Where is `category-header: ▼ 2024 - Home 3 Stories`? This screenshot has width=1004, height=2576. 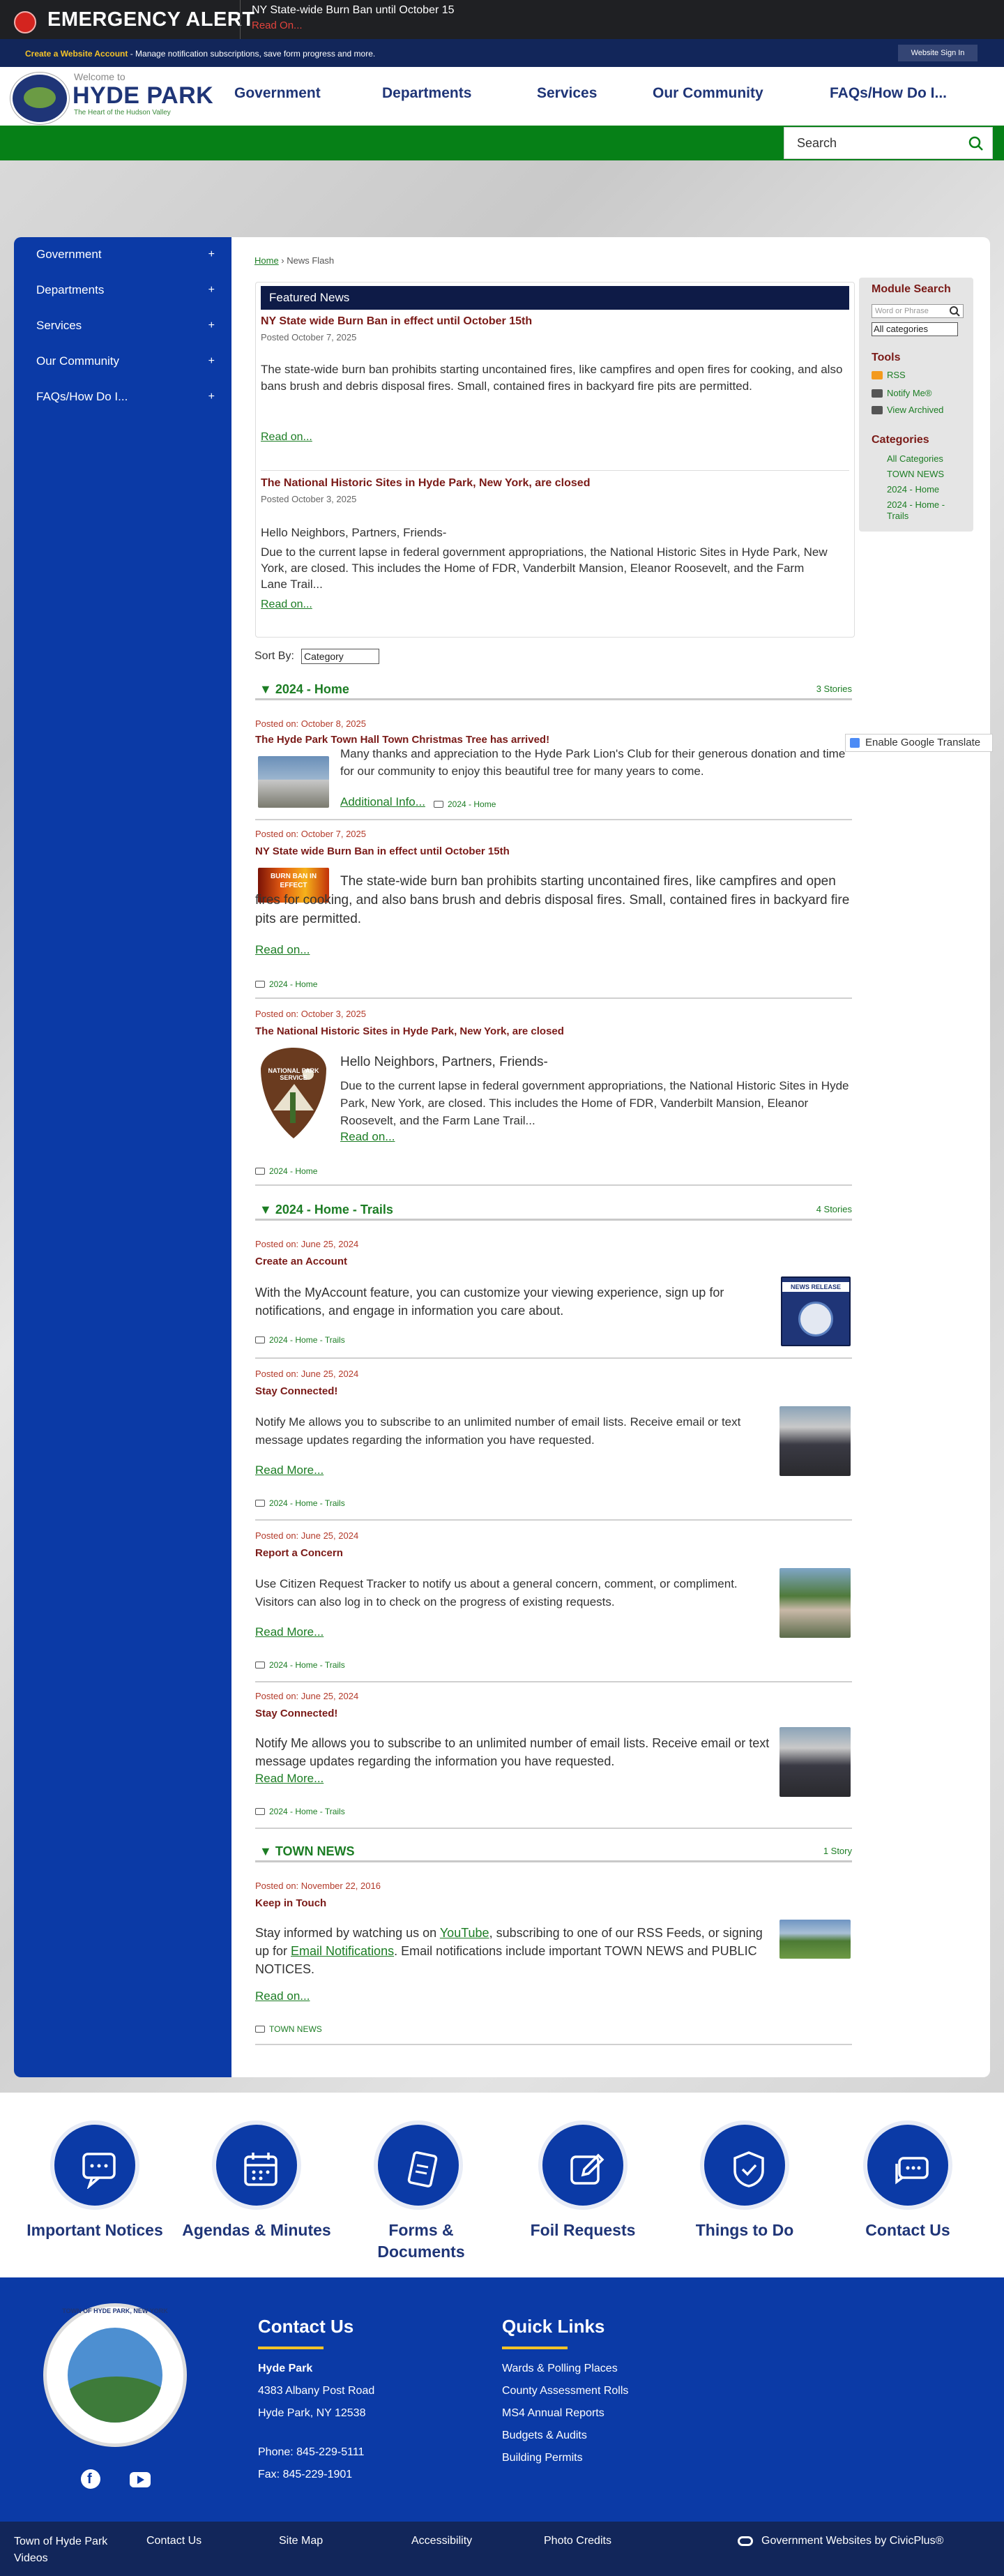
category-header: ▼ 2024 - Home 3 Stories is located at coordinates (553, 691).